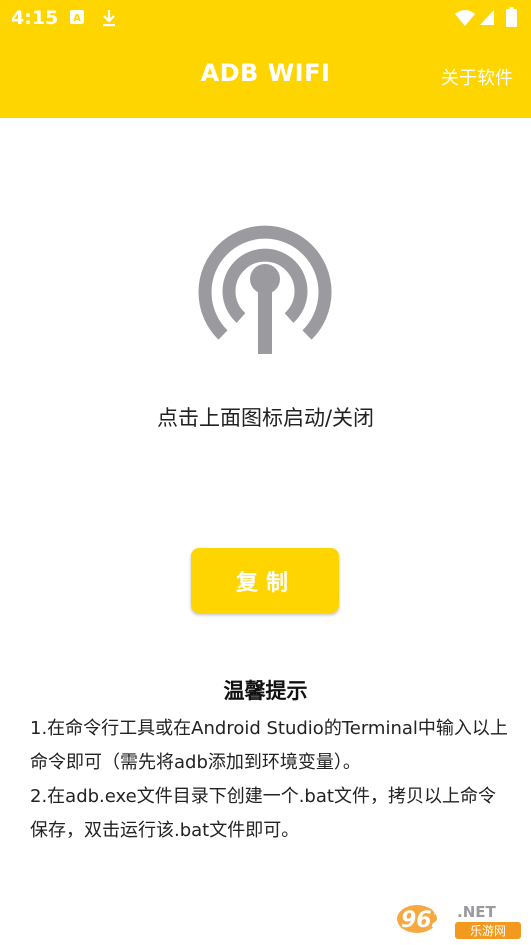  I want to click on svg-text: .NET, so click(476, 912).